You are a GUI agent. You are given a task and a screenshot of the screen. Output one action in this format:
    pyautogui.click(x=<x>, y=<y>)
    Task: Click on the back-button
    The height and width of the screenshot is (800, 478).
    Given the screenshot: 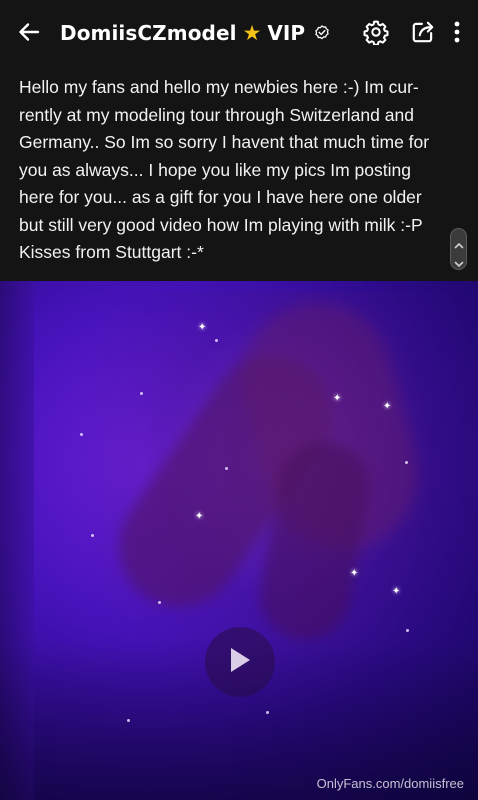 What is the action you would take?
    pyautogui.click(x=29, y=34)
    